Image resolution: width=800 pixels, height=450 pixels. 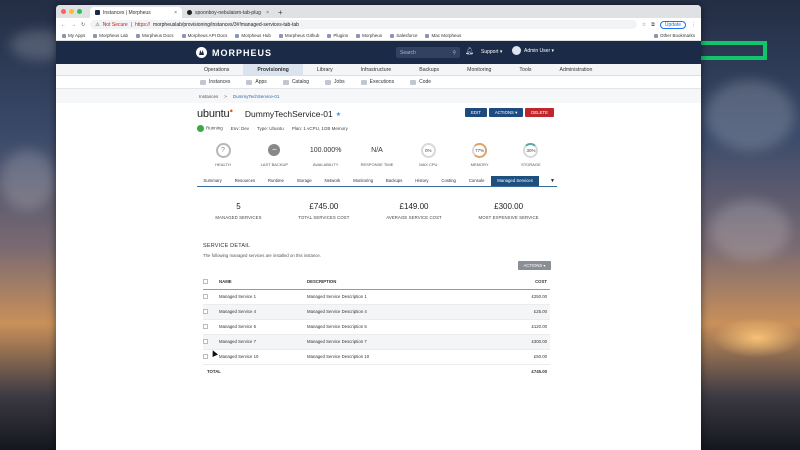 What do you see at coordinates (280, 12) in the screenshot?
I see `new-tab-button: +` at bounding box center [280, 12].